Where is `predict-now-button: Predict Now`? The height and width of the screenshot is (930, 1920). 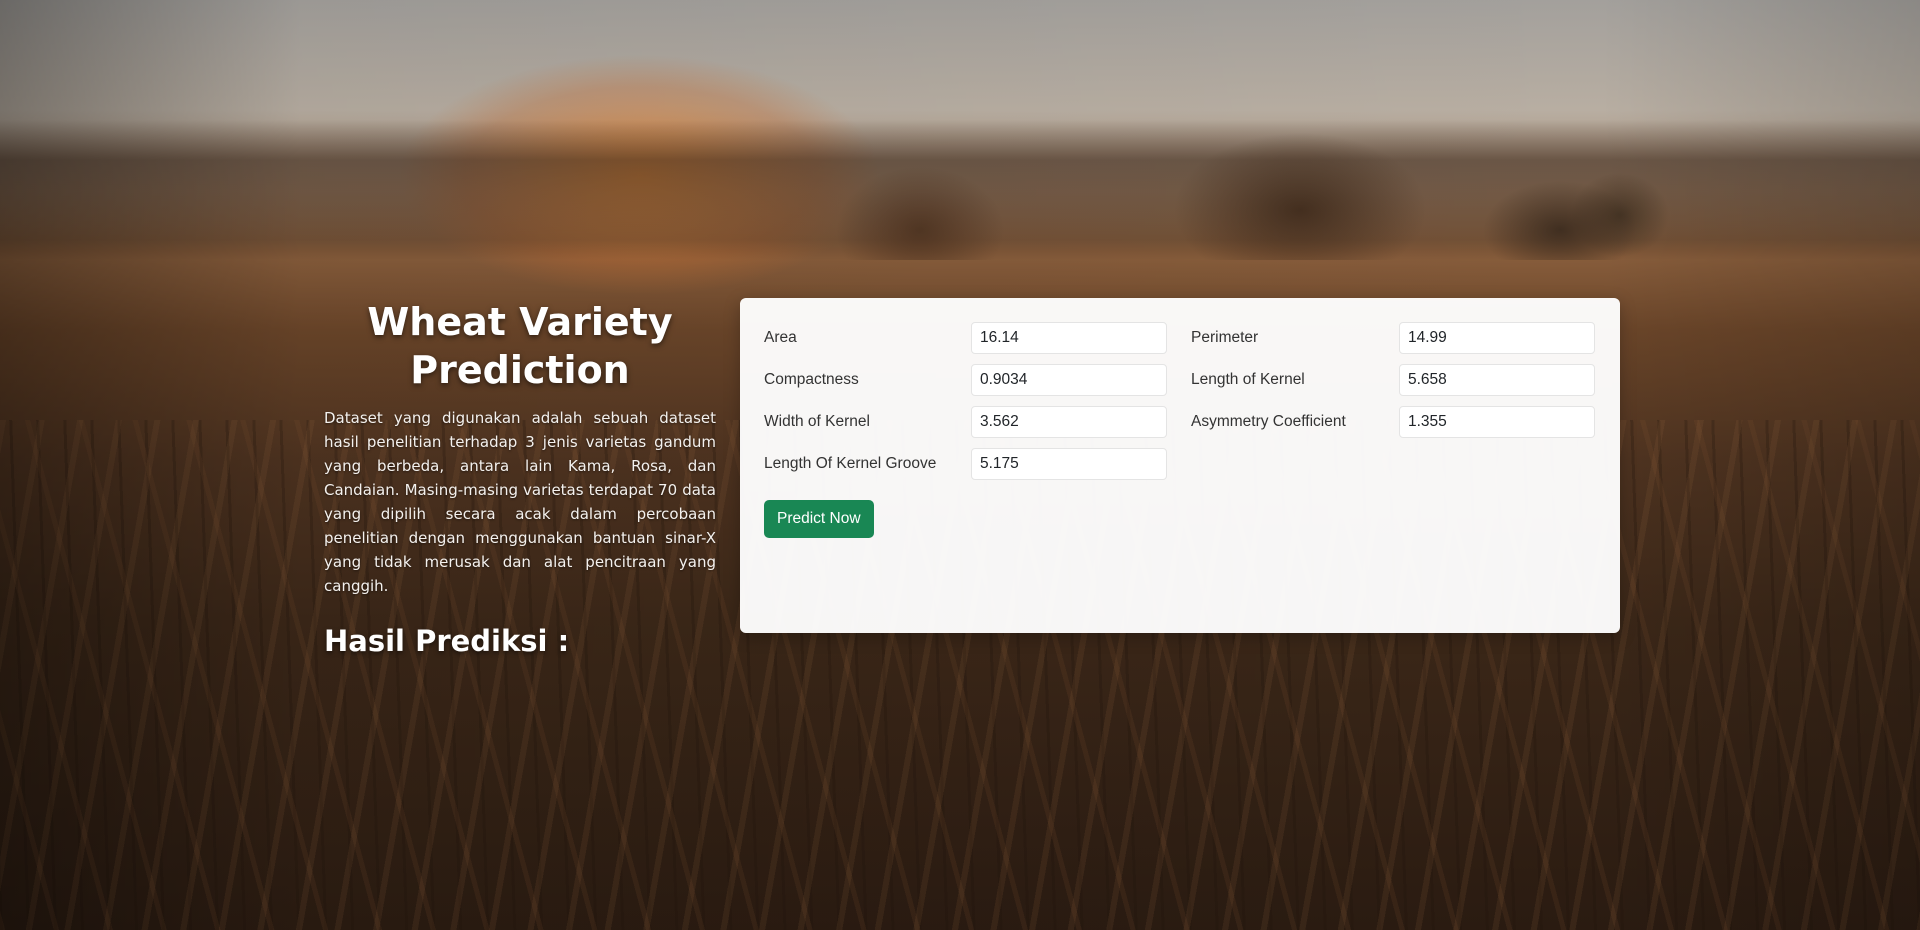 predict-now-button: Predict Now is located at coordinates (819, 519).